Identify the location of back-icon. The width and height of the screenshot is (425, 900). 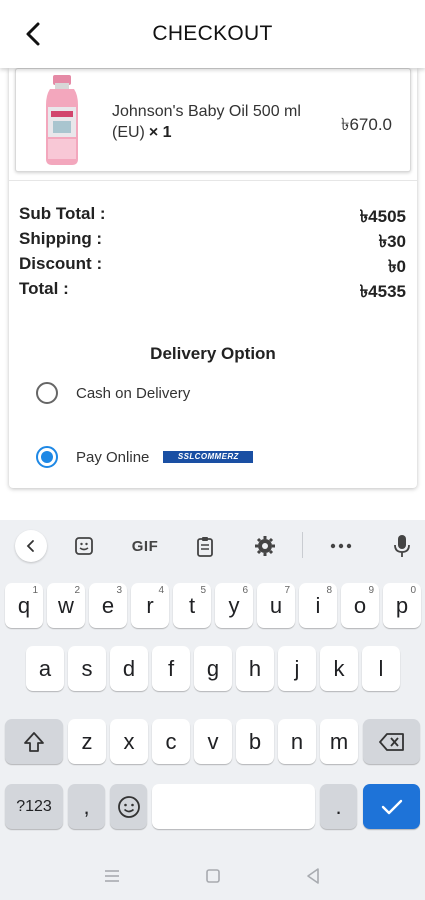
(313, 876).